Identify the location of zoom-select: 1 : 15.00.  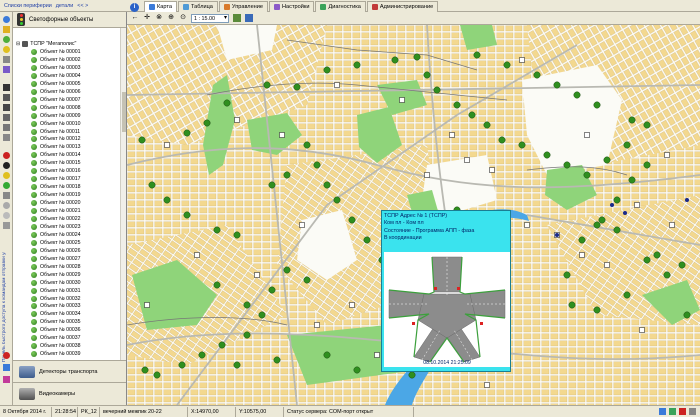
(210, 18).